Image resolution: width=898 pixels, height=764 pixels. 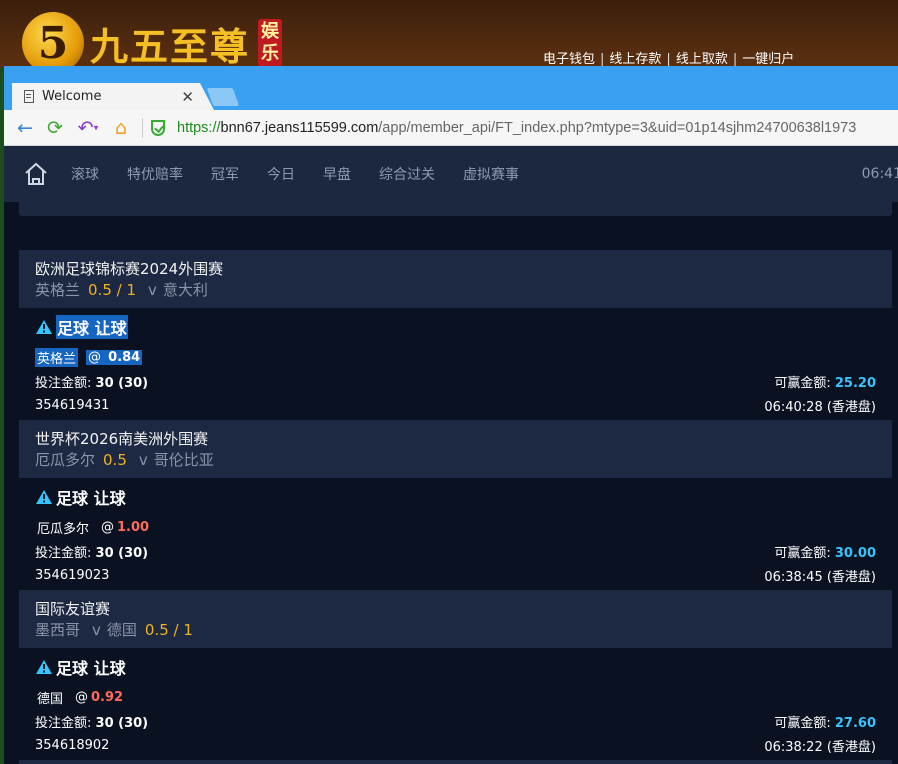 What do you see at coordinates (58, 290) in the screenshot?
I see `home-team: 英格兰` at bounding box center [58, 290].